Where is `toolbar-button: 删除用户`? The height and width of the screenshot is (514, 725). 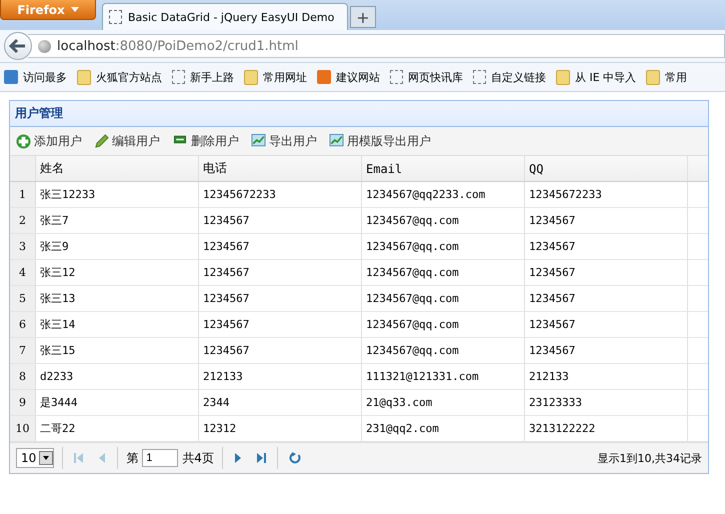 toolbar-button: 删除用户 is located at coordinates (207, 141).